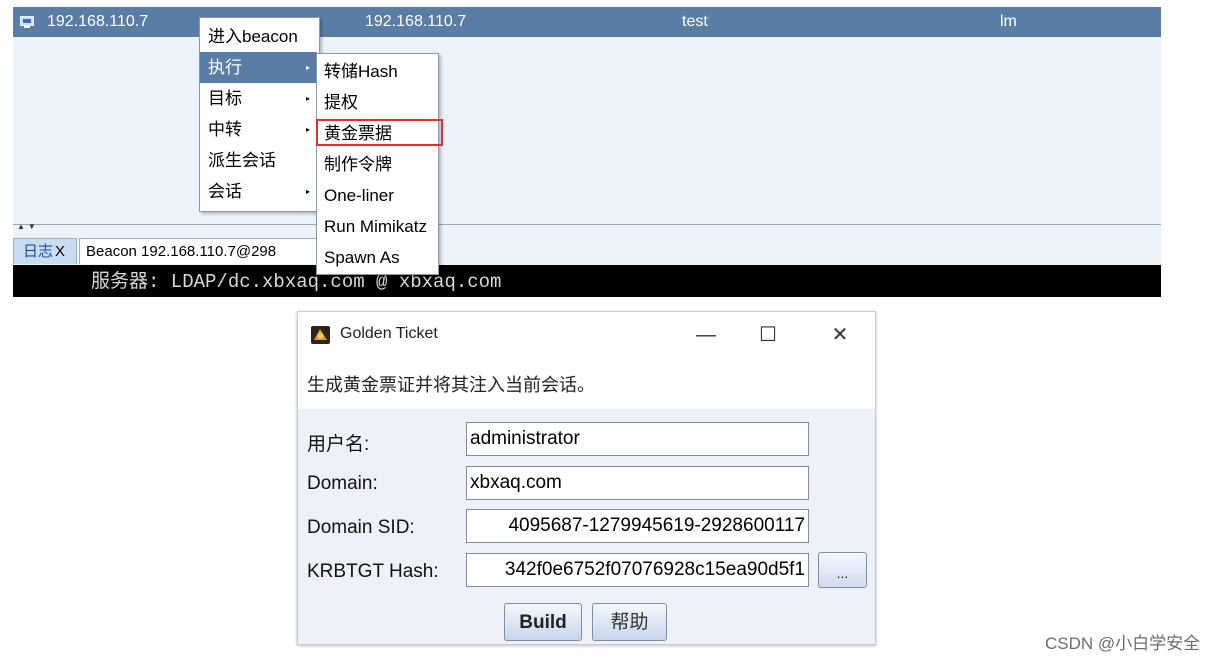  I want to click on menu-item-interact: 进入beacon, so click(258, 36).